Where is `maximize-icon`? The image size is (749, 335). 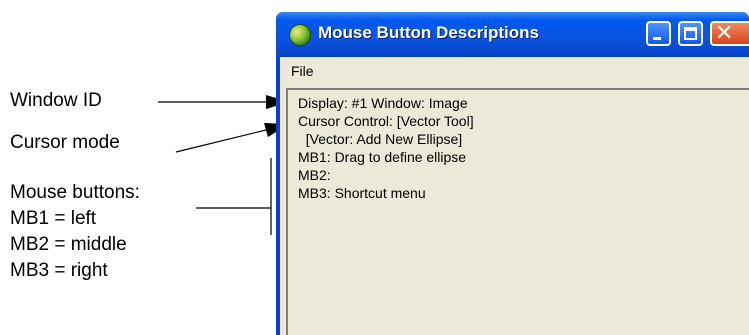
maximize-icon is located at coordinates (690, 33).